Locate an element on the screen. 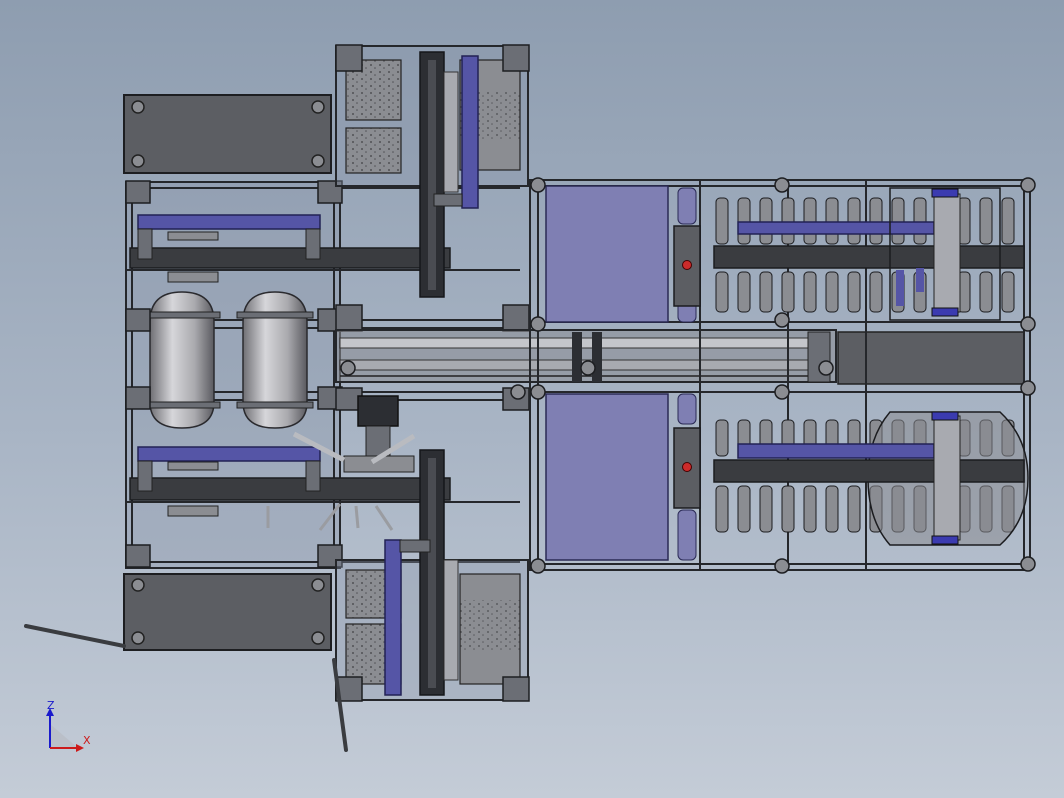  z-axis-label: Z is located at coordinates (51, 705).